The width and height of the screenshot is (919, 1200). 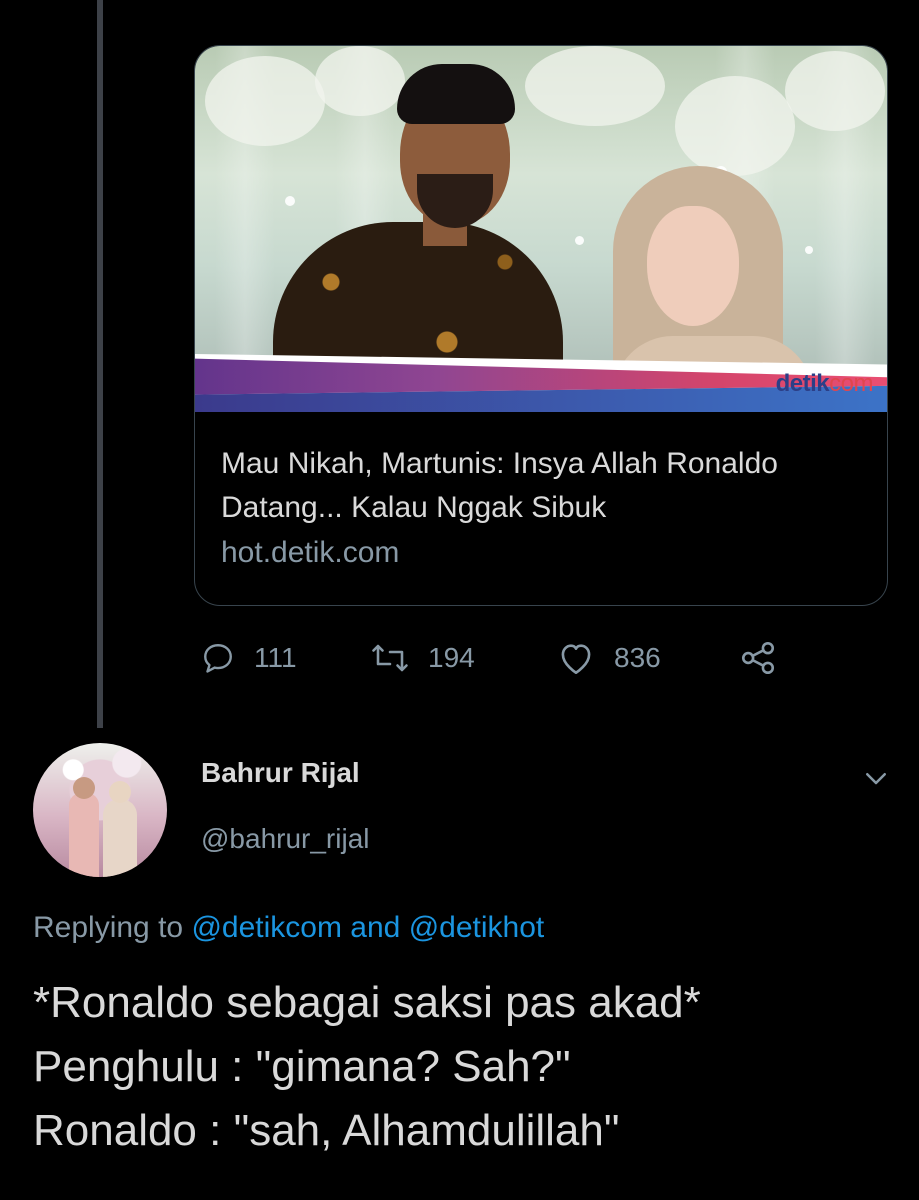 I want to click on replying-to-line: Replying to @detikcom and @detikhot, so click(x=288, y=928).